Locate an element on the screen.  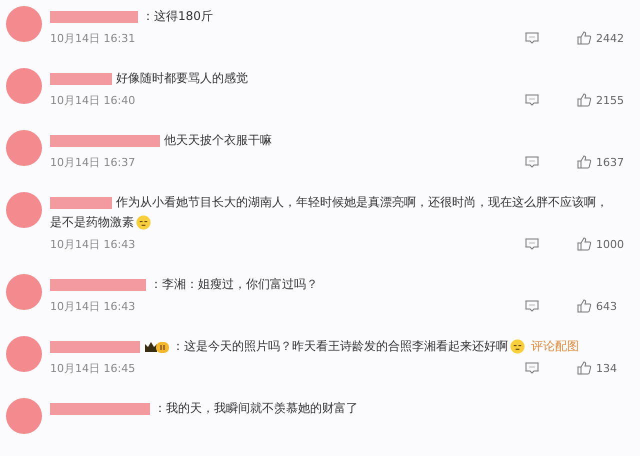
comment-time: 10月14日 16:40 is located at coordinates (93, 100).